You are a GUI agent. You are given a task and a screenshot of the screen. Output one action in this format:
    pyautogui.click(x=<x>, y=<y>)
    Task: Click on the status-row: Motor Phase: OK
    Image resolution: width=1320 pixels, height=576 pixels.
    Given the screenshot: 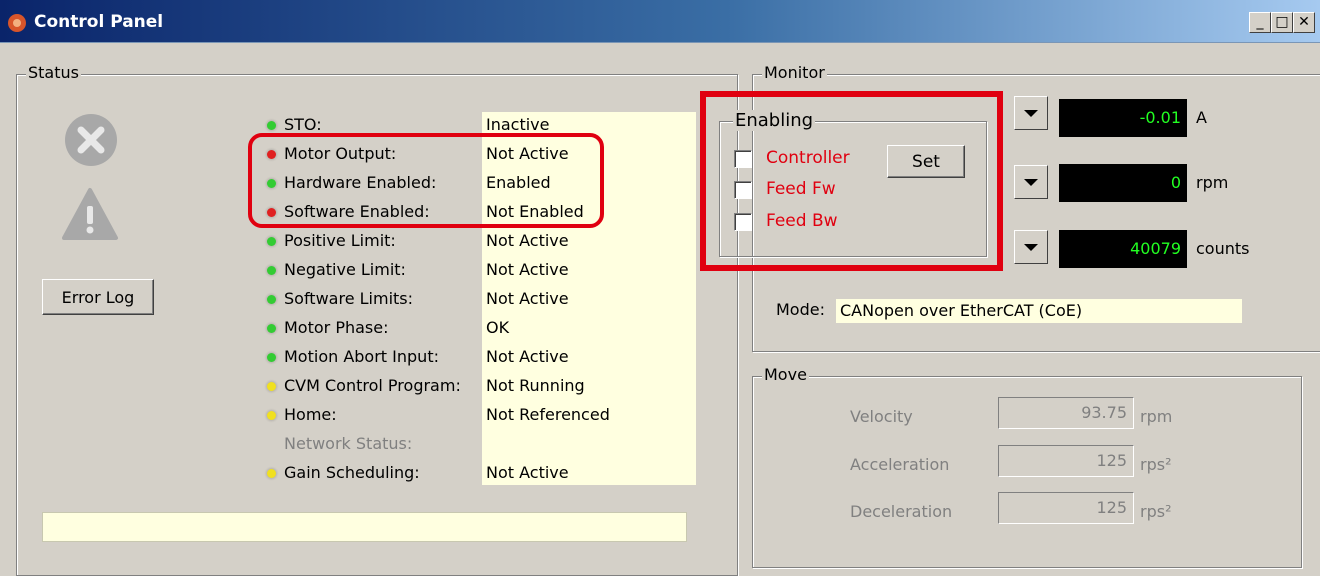 What is the action you would take?
    pyautogui.click(x=487, y=327)
    